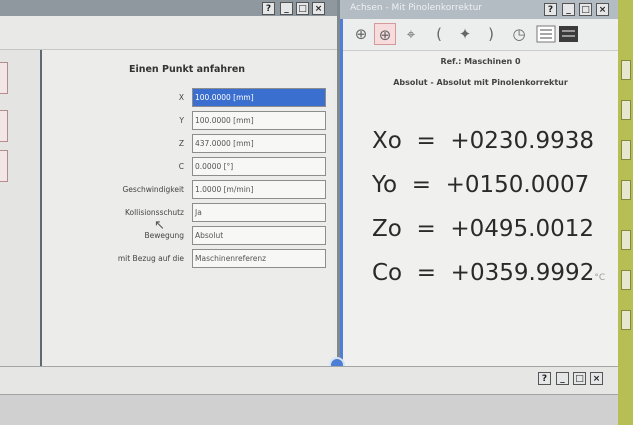 The width and height of the screenshot is (633, 425). I want to click on c-unit: °C, so click(600, 278).